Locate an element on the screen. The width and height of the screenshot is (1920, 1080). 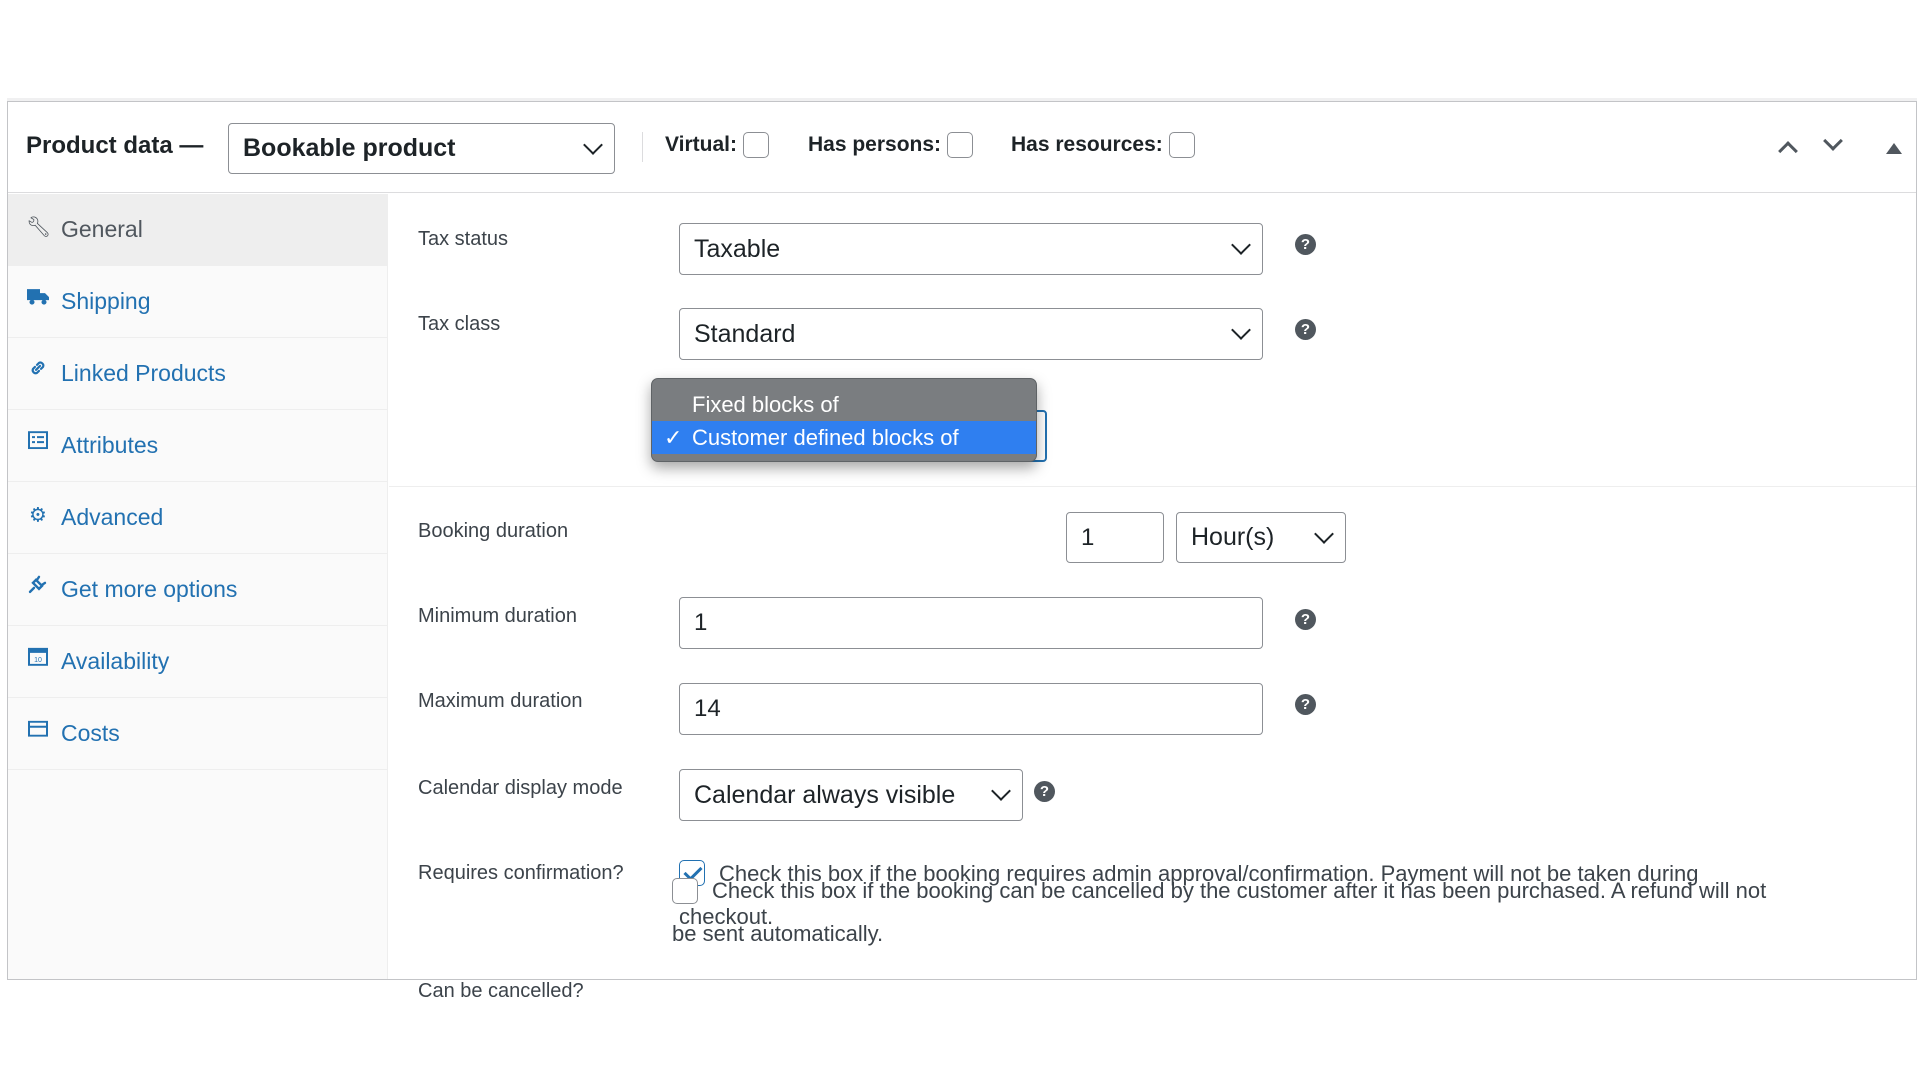
checkmark-icon: ✓ is located at coordinates (673, 437).